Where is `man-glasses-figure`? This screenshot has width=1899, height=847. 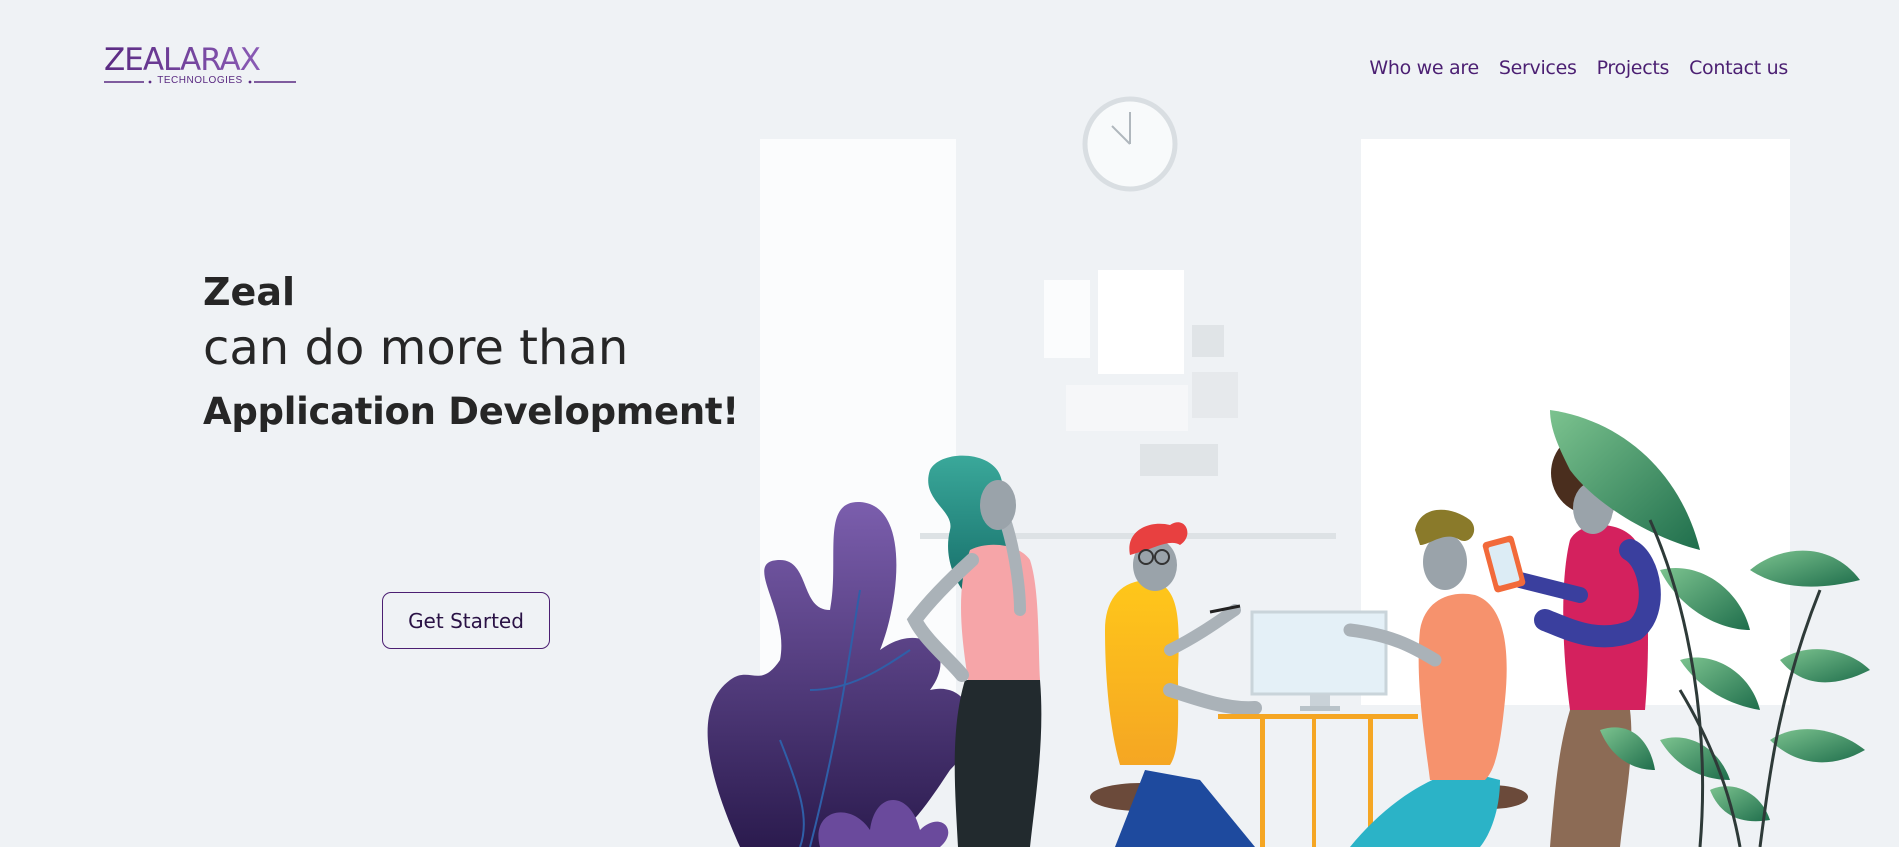
man-glasses-figure is located at coordinates (1176, 684).